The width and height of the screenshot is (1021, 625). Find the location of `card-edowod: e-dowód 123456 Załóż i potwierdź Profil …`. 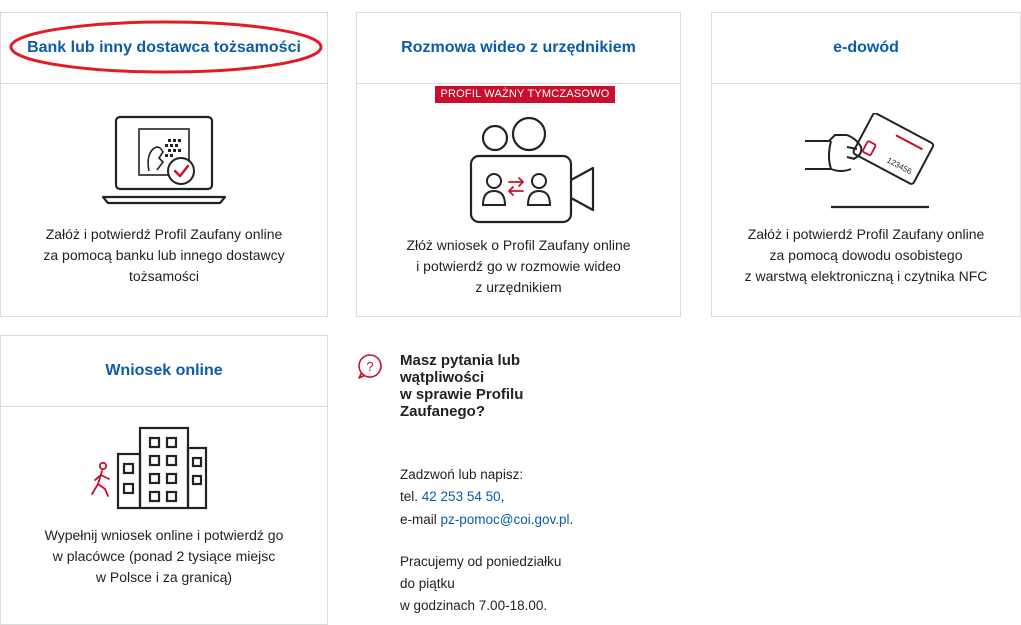

card-edowod: e-dowód 123456 Załóż i potwierdź Profil … is located at coordinates (866, 164).